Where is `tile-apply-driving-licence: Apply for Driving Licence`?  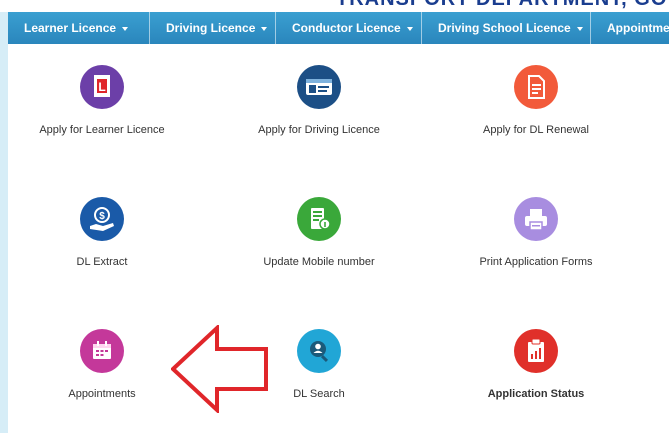 tile-apply-driving-licence: Apply for Driving Licence is located at coordinates (319, 100).